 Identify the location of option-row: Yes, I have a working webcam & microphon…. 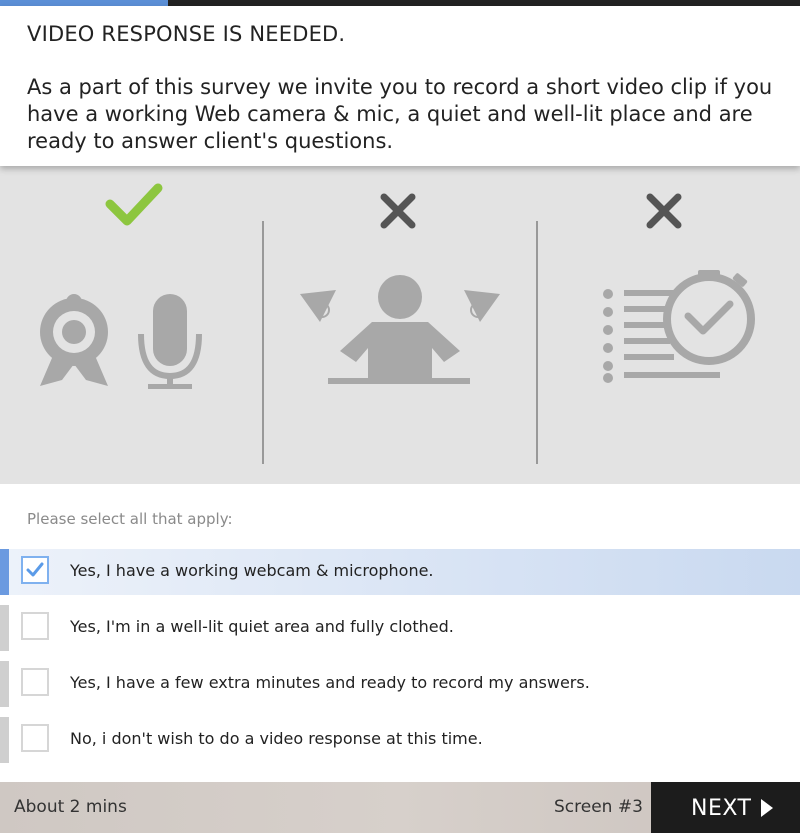
(400, 572).